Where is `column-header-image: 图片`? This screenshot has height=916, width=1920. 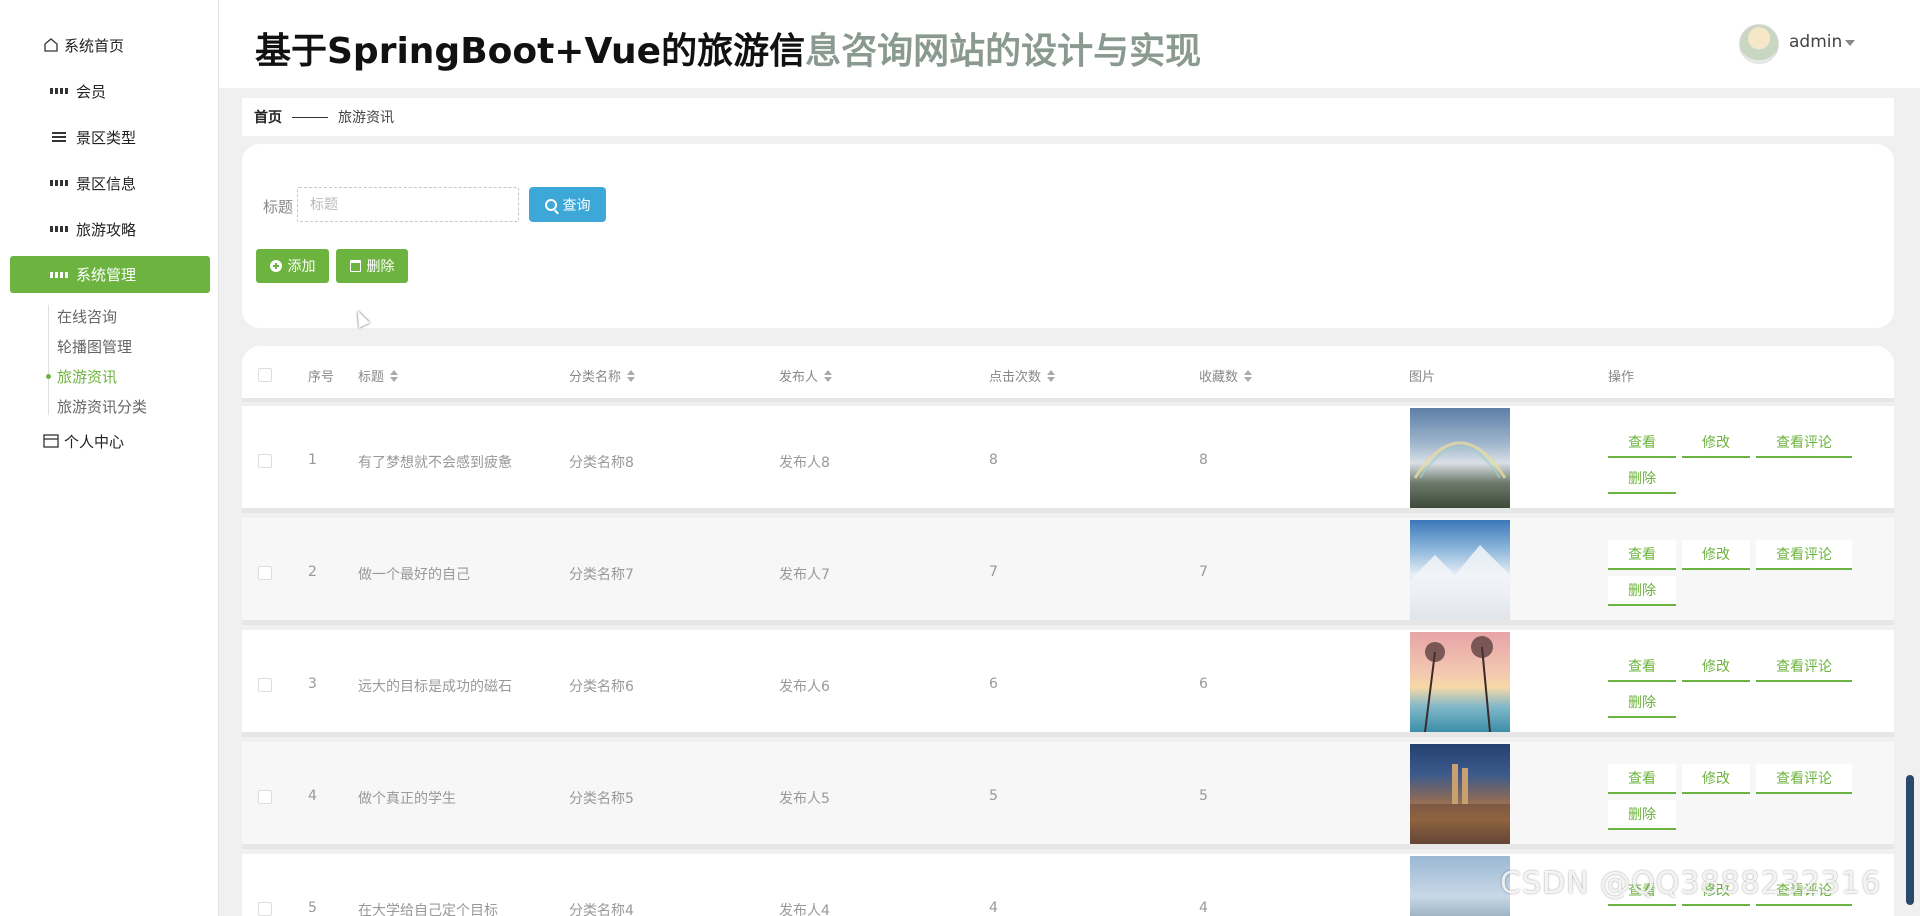 column-header-image: 图片 is located at coordinates (1422, 377).